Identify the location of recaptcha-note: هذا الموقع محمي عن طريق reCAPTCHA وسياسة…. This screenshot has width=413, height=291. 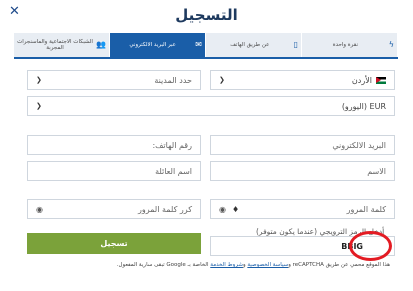
(235, 265).